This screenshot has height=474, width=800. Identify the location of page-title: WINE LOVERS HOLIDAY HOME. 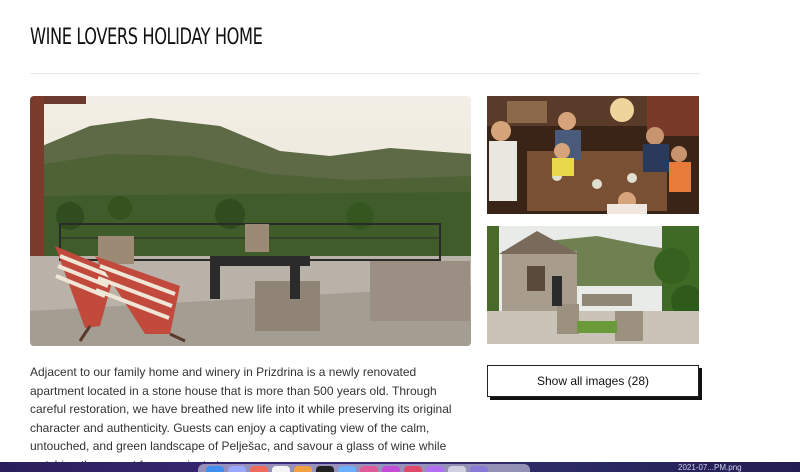
(146, 37).